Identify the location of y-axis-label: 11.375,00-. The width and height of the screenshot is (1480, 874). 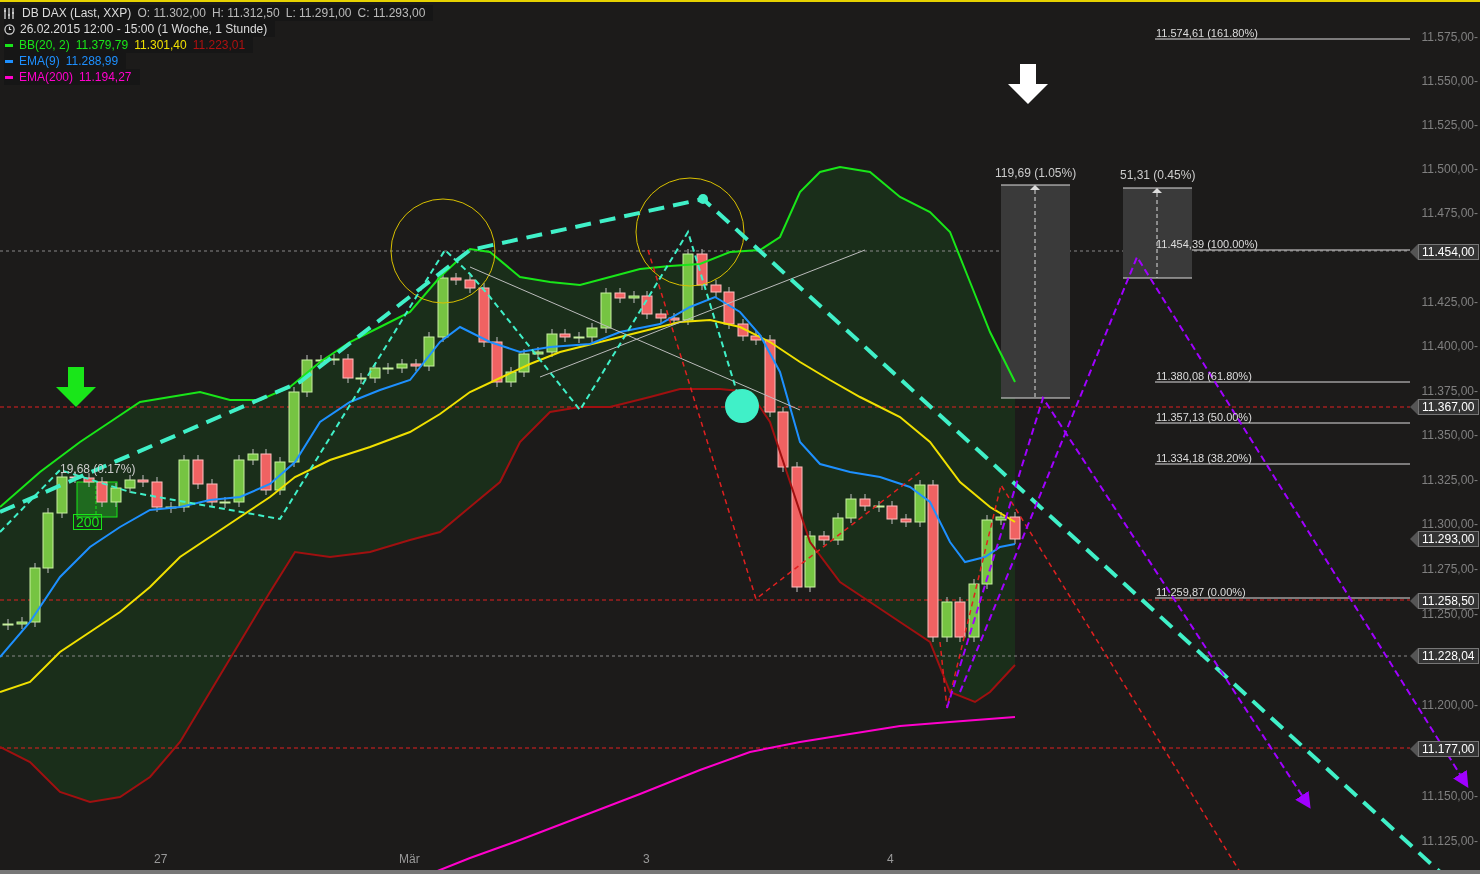
(1449, 391).